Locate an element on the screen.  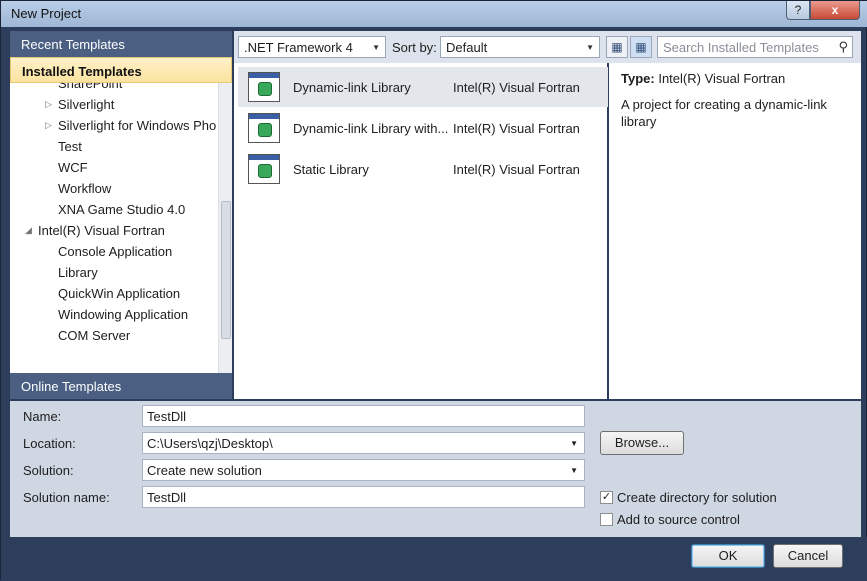
source-control-checkbox is located at coordinates (606, 519).